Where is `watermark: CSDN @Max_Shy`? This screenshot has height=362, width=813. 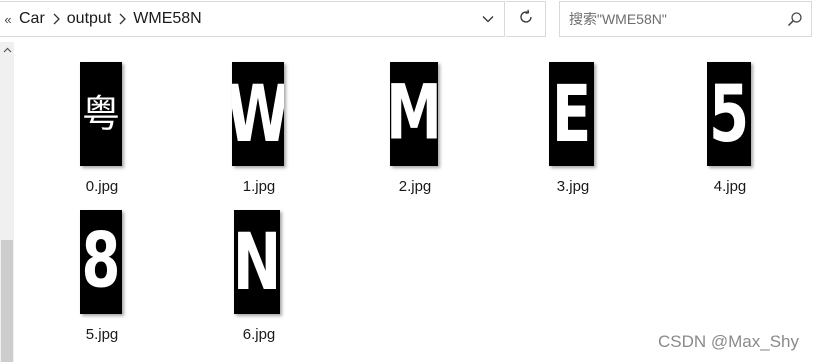 watermark: CSDN @Max_Shy is located at coordinates (728, 341).